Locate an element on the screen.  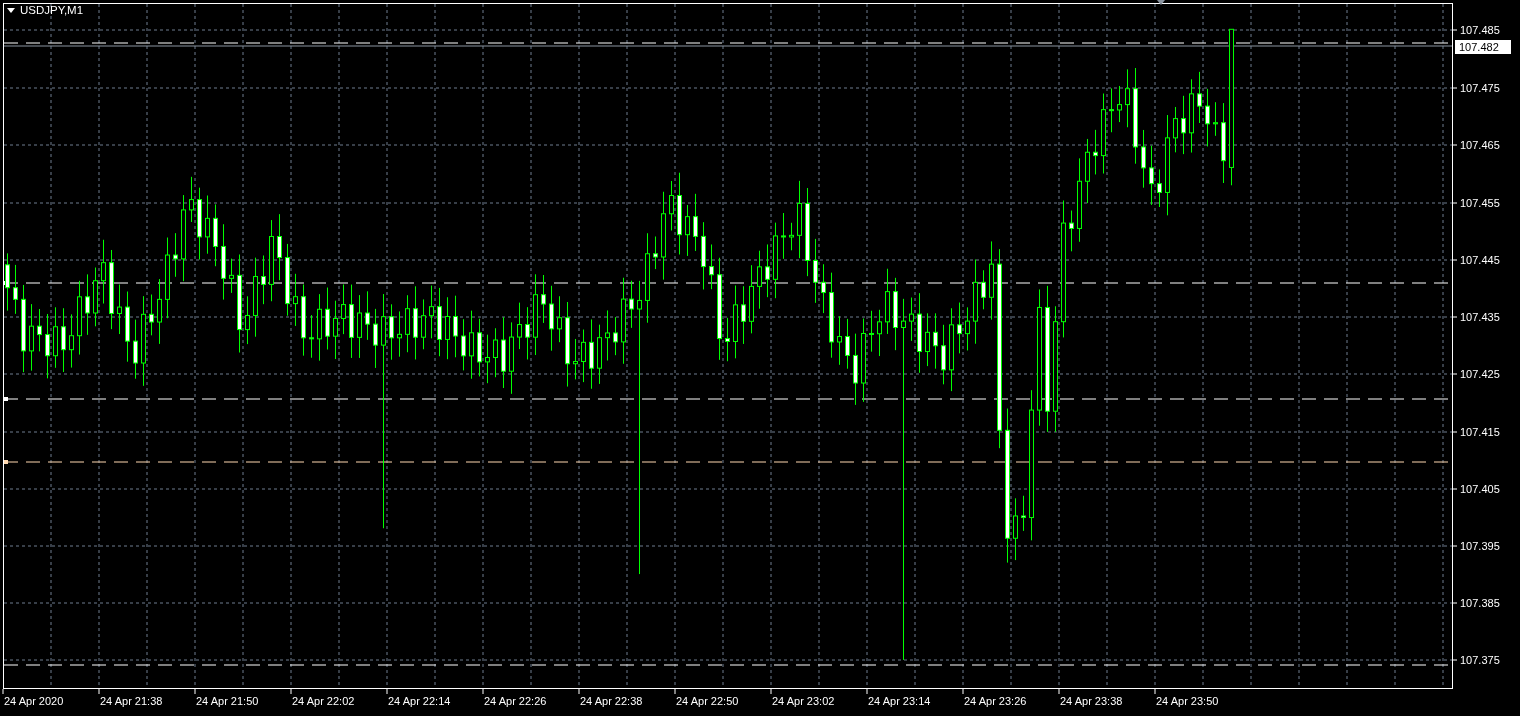
time-label: 24 Apr 23:02 is located at coordinates (803, 701).